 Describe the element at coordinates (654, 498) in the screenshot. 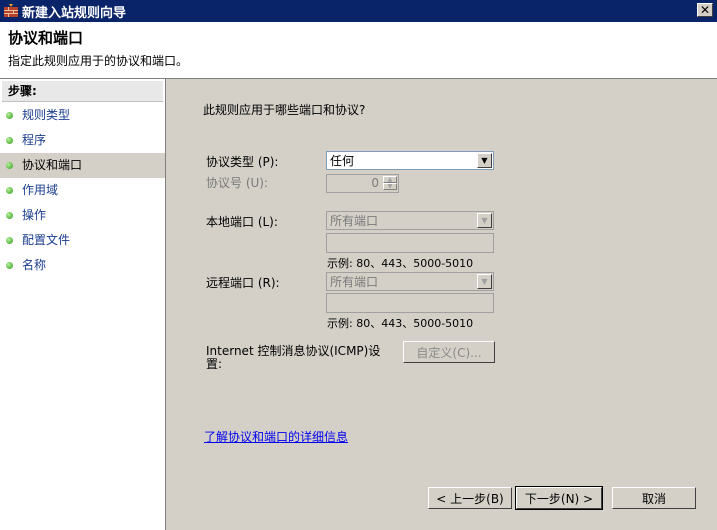

I see `cancel-button: 取消` at that location.